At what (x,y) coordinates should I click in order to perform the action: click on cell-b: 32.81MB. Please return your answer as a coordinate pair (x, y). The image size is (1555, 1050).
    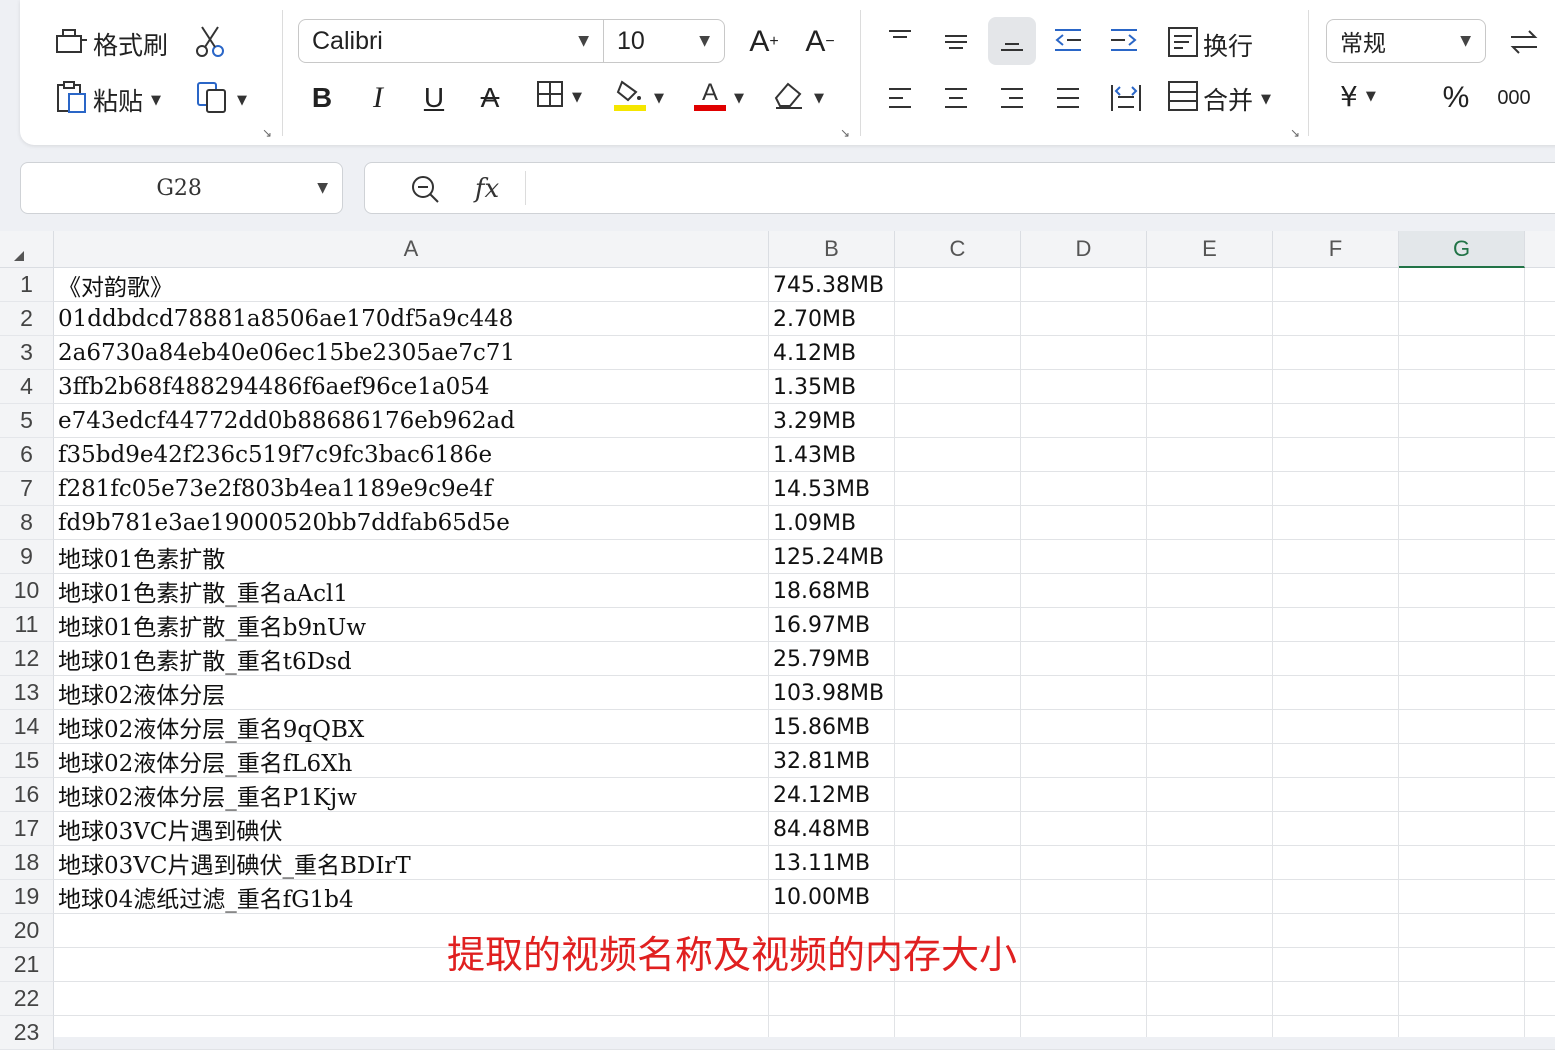
    Looking at the image, I should click on (833, 761).